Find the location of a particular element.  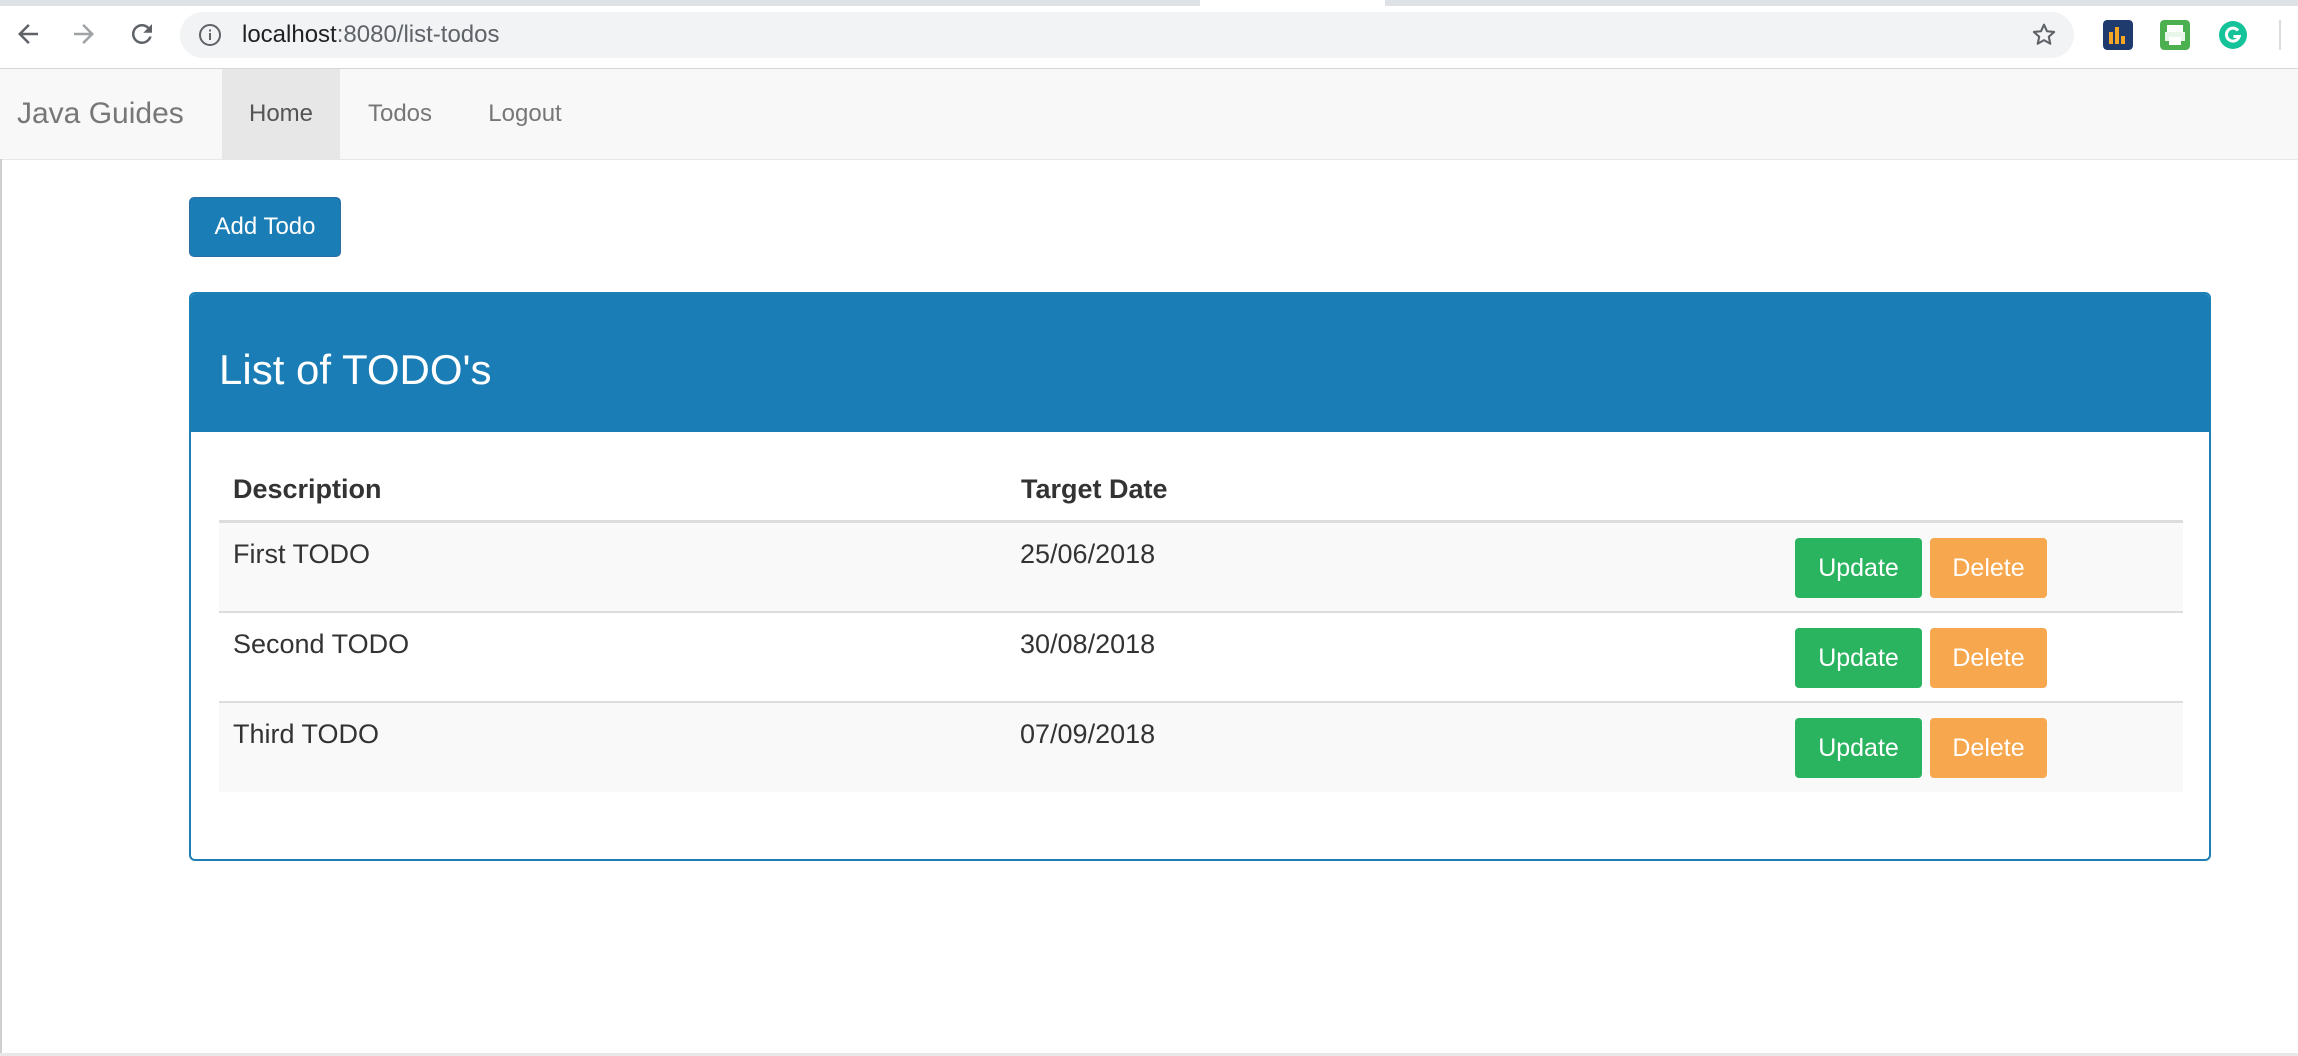

back-button is located at coordinates (28, 34).